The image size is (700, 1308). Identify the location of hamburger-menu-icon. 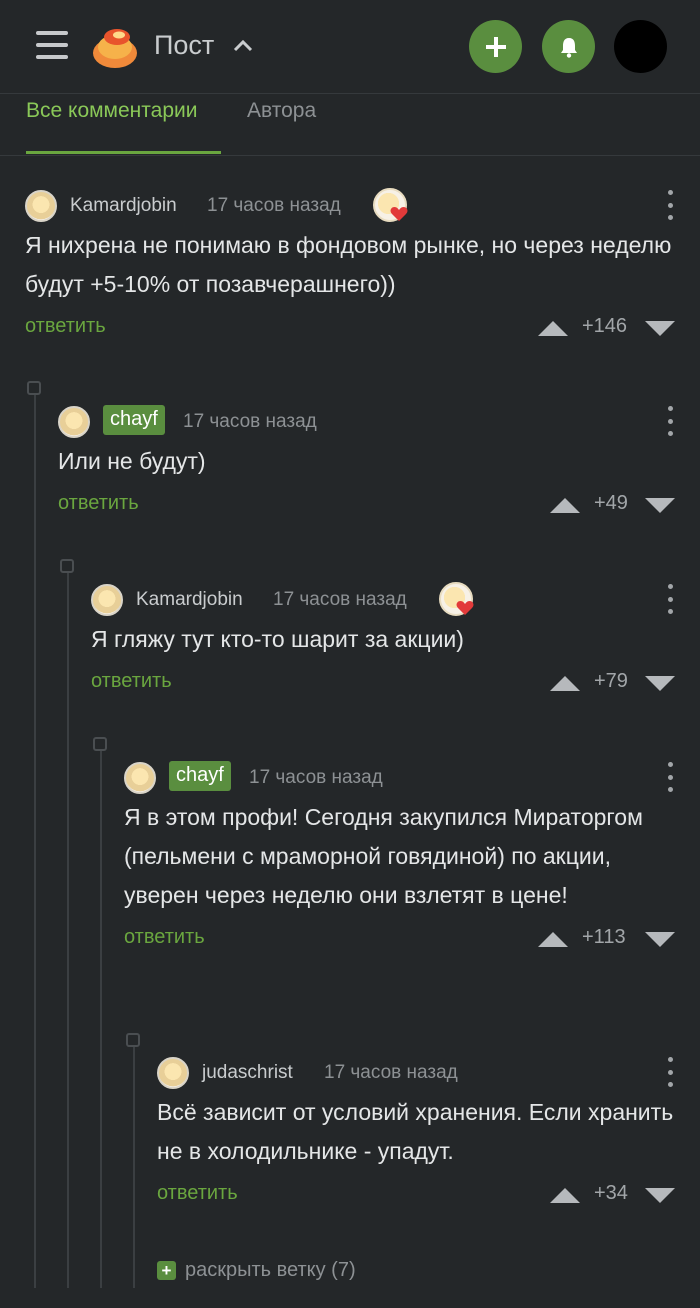
(52, 45).